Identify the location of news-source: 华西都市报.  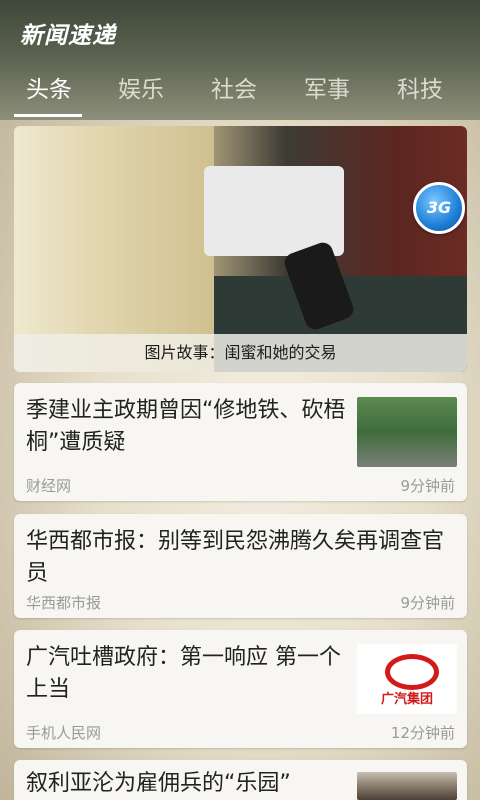
(64, 603).